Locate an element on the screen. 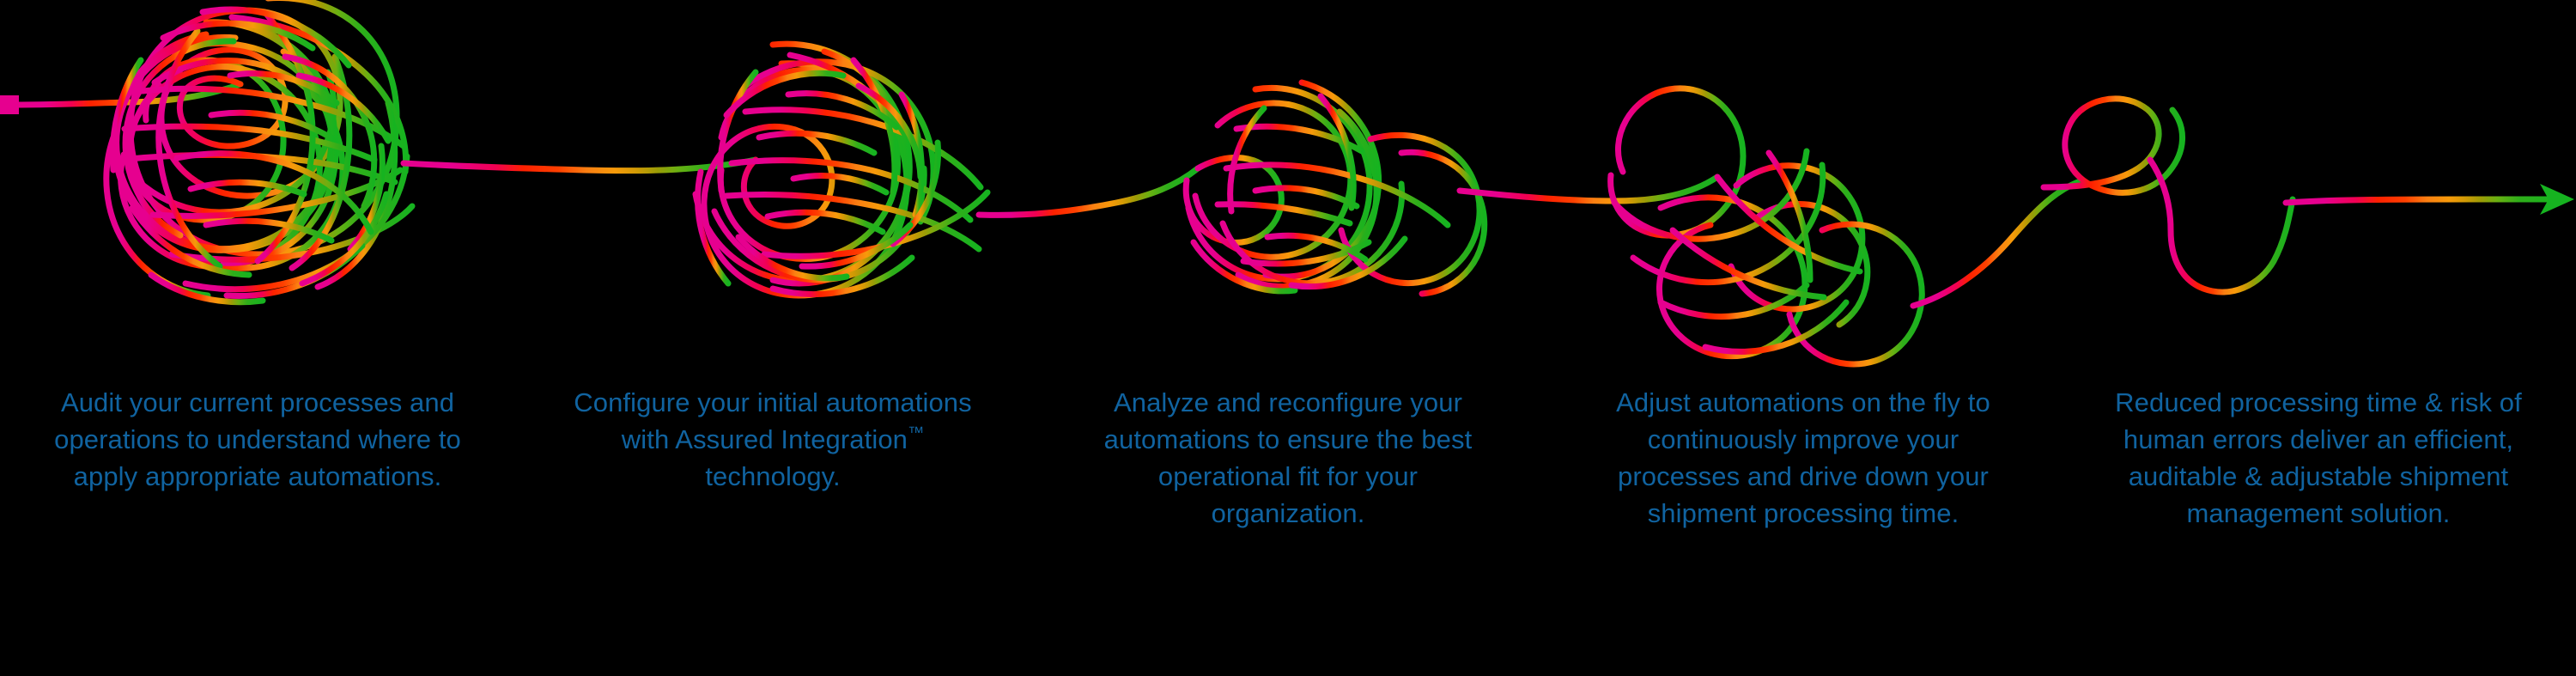  tangle-red is located at coordinates (841, 169).